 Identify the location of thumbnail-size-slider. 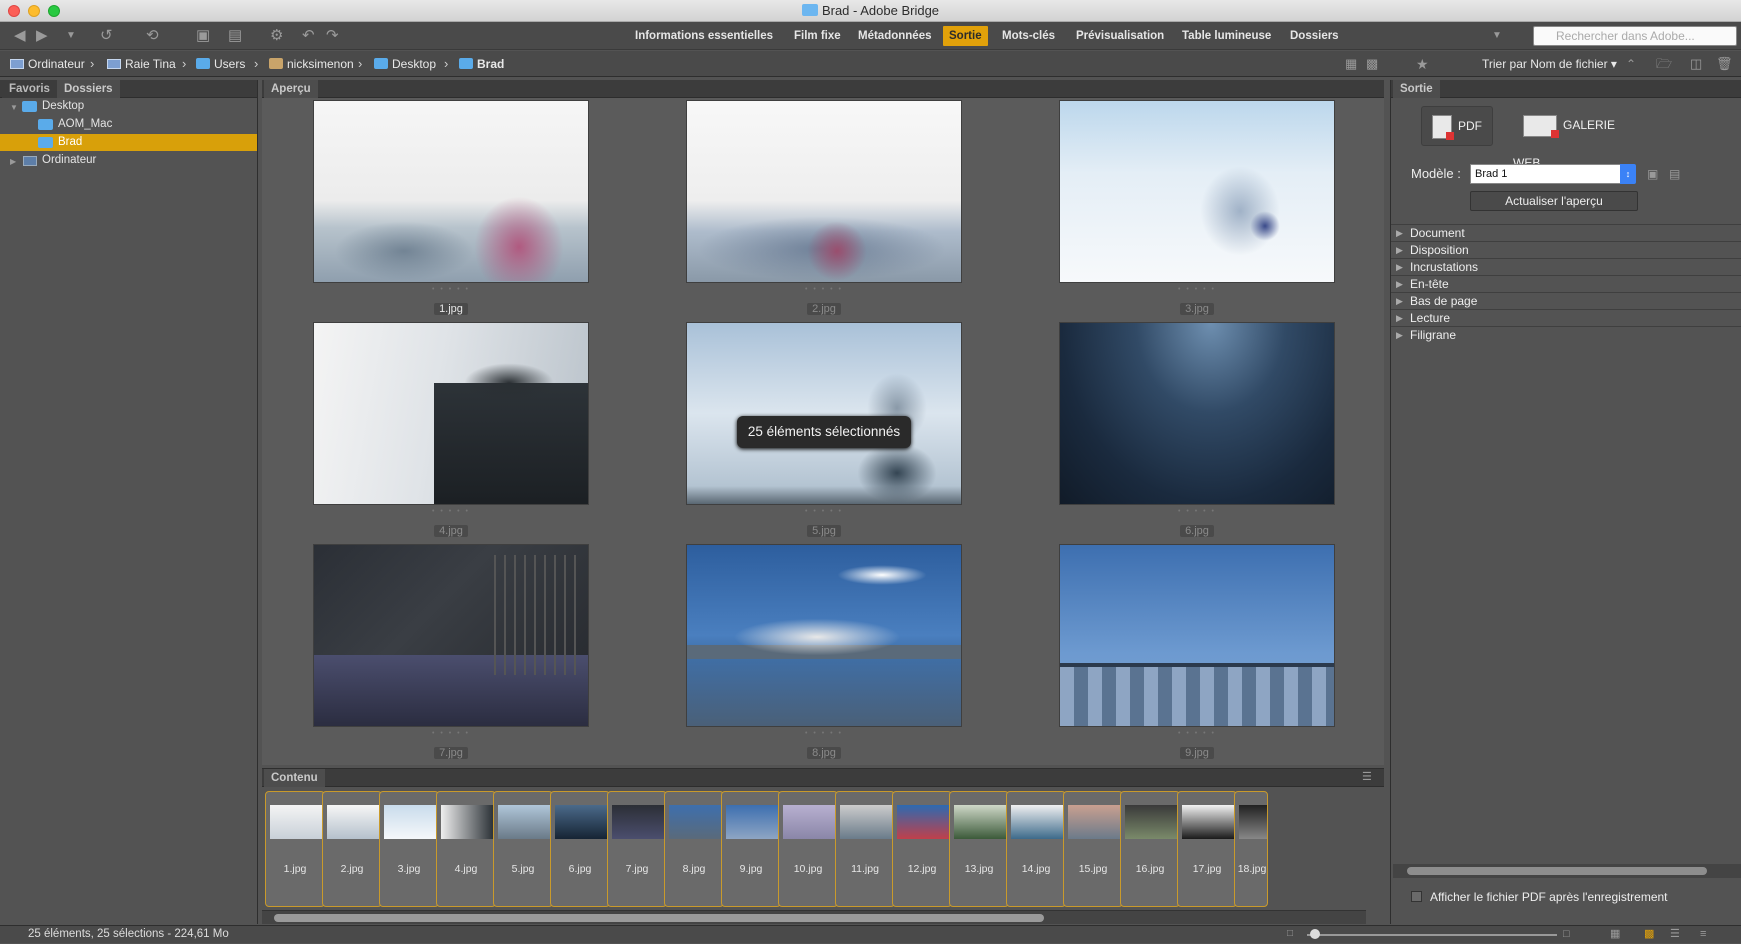
(1432, 935).